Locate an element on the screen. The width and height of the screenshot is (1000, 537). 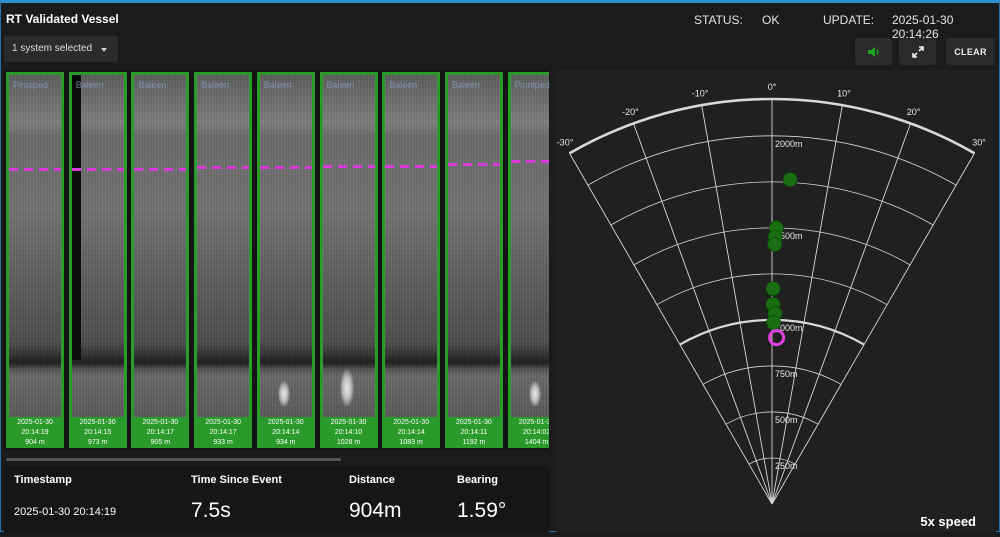
tile-dist: 1028 m is located at coordinates (348, 442).